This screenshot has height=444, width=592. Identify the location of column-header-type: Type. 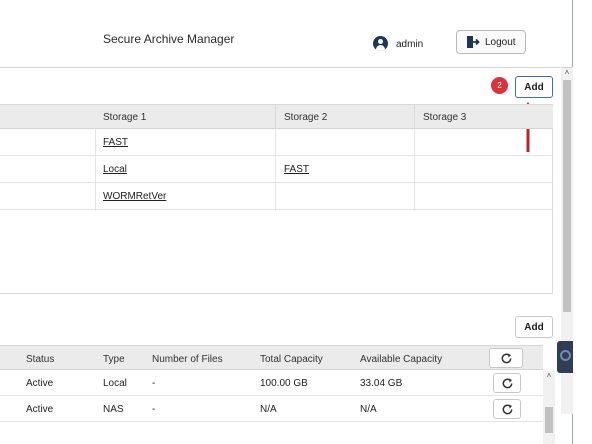
(114, 359).